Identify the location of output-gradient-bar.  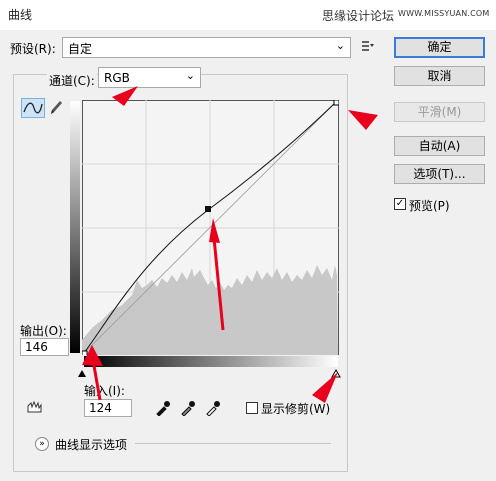
(75, 227).